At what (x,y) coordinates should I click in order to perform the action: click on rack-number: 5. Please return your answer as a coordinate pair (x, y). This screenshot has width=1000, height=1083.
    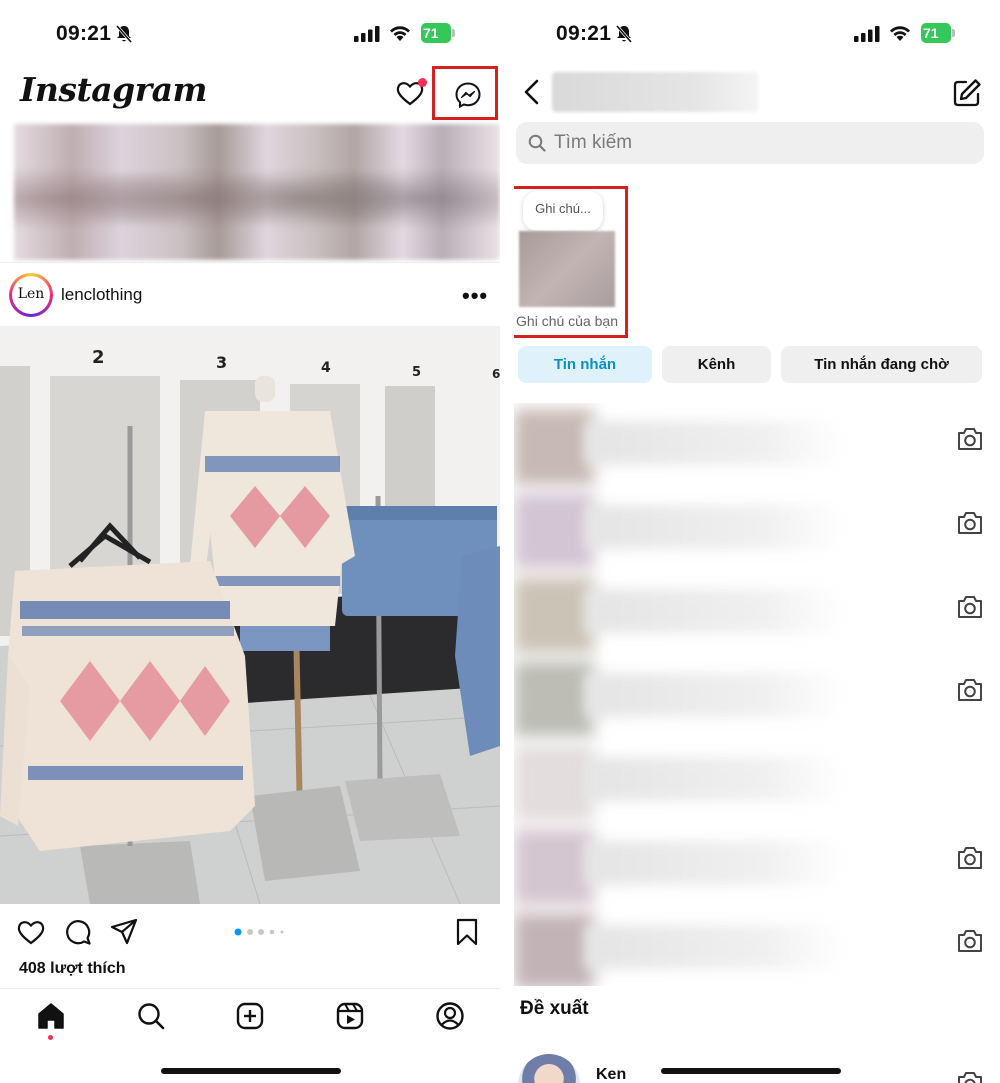
    Looking at the image, I should click on (416, 372).